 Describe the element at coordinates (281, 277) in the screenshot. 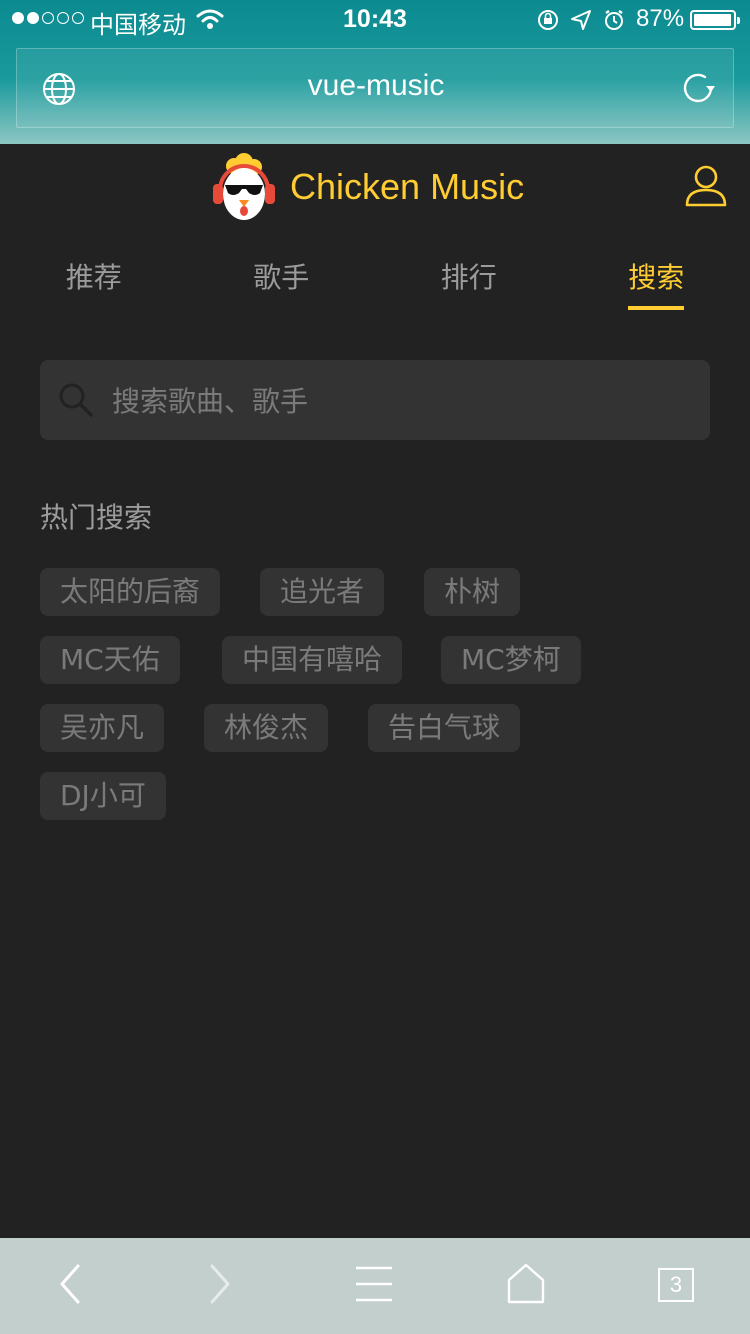

I see `tab-label: 歌手` at that location.